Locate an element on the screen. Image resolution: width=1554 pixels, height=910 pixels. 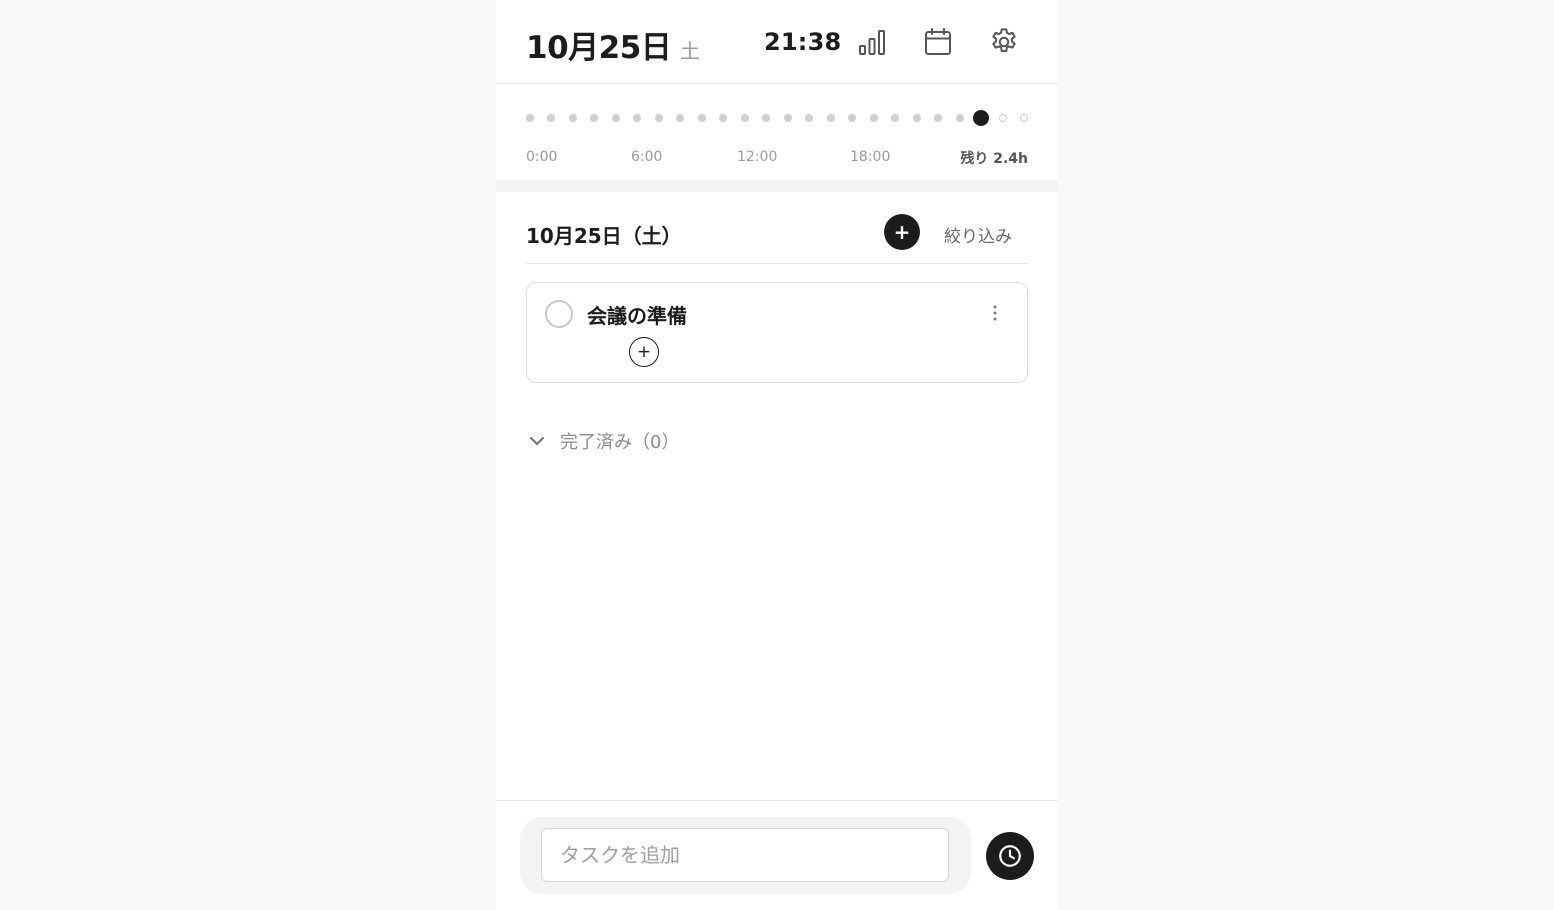
hour-dots is located at coordinates (777, 118).